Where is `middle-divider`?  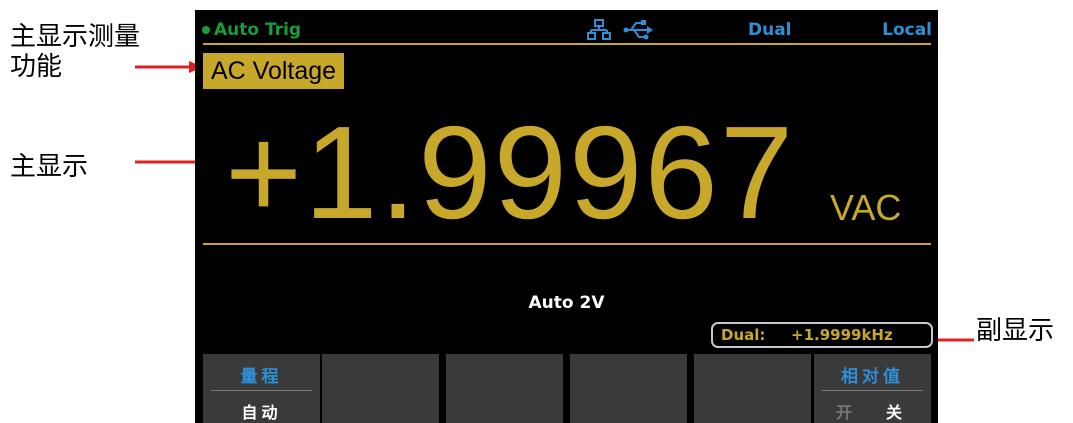 middle-divider is located at coordinates (567, 244).